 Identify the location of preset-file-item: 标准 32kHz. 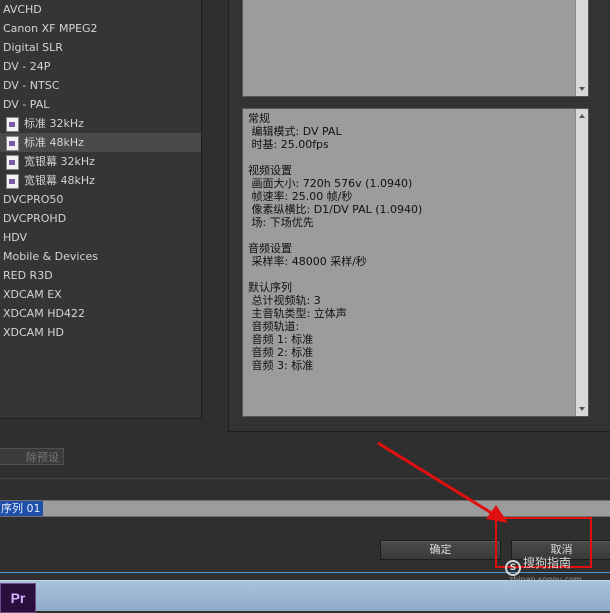
(100, 123).